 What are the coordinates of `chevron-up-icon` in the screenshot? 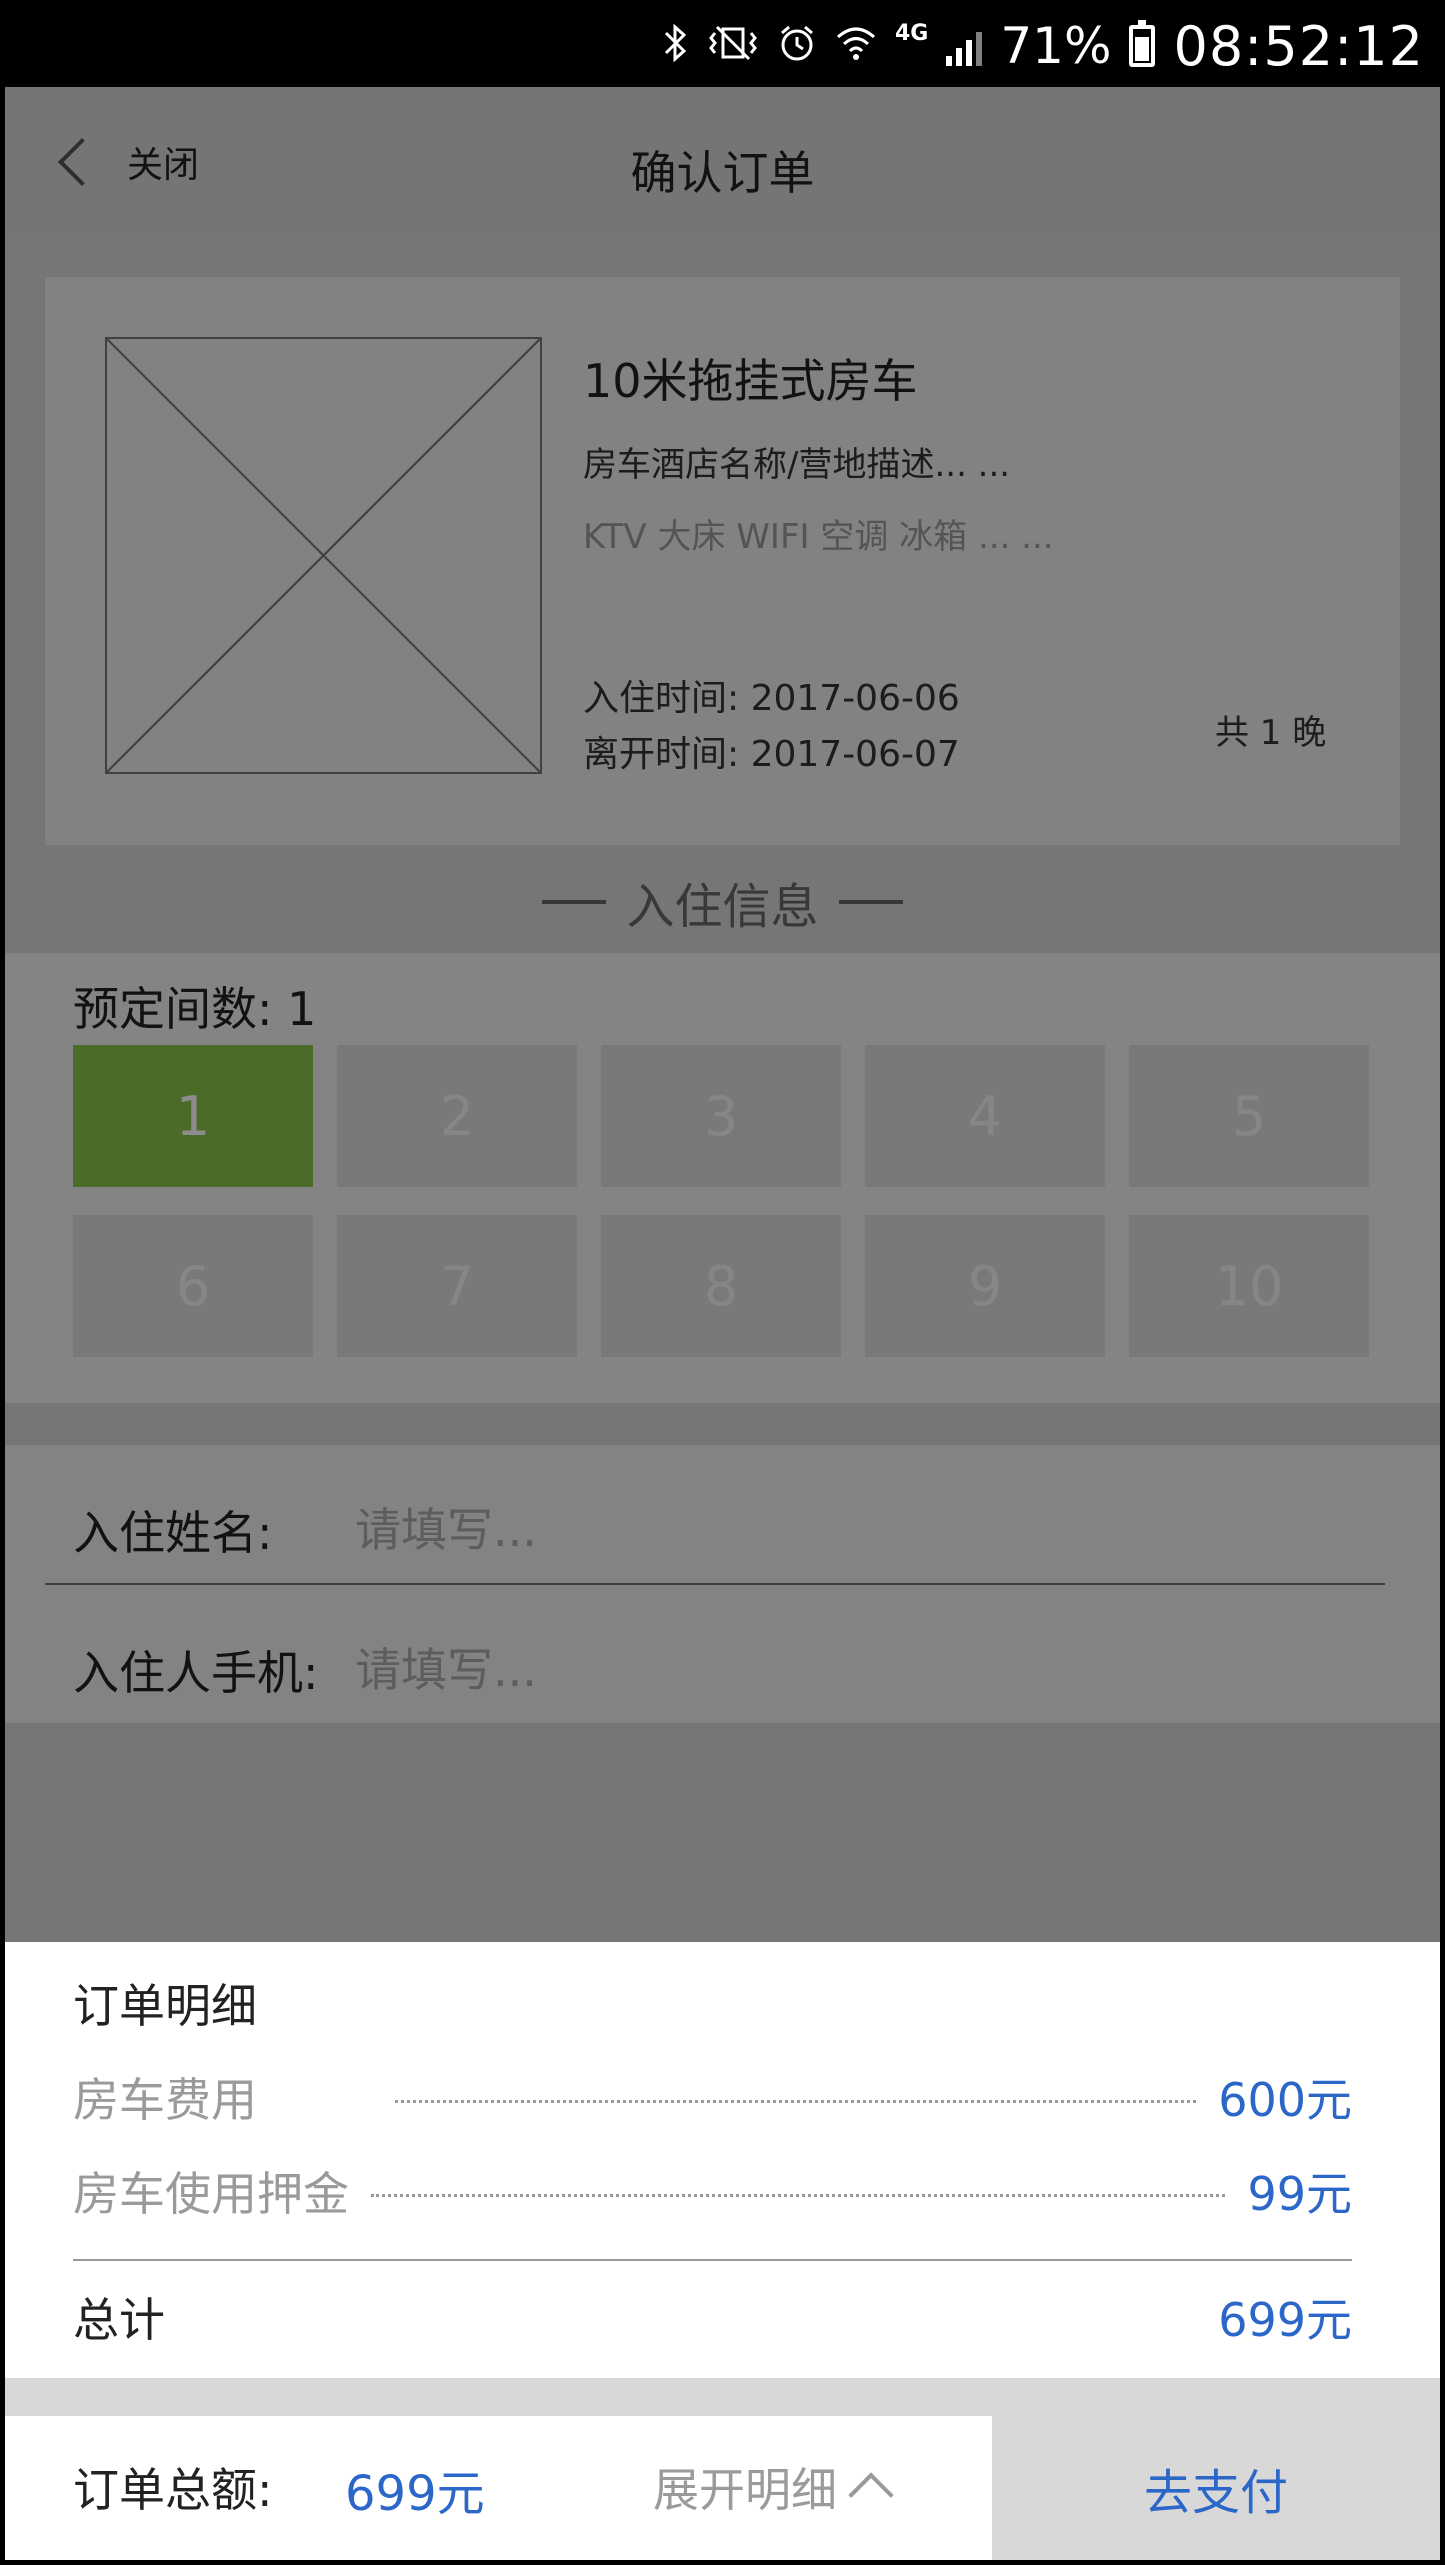 It's located at (871, 2495).